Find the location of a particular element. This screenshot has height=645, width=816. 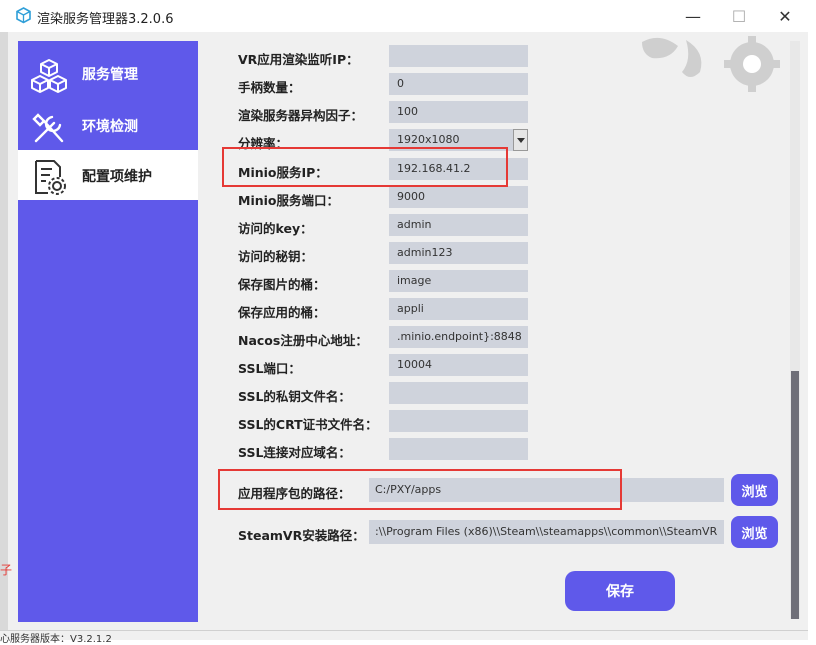

form-label: SteamVR安装路径： is located at coordinates (301, 535).